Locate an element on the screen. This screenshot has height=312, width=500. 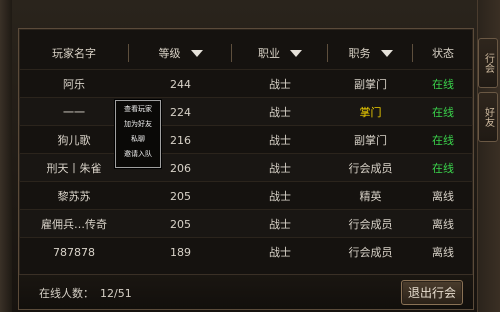
table-row: 787878 189 战士 行会成员 离线 is located at coordinates (246, 251).